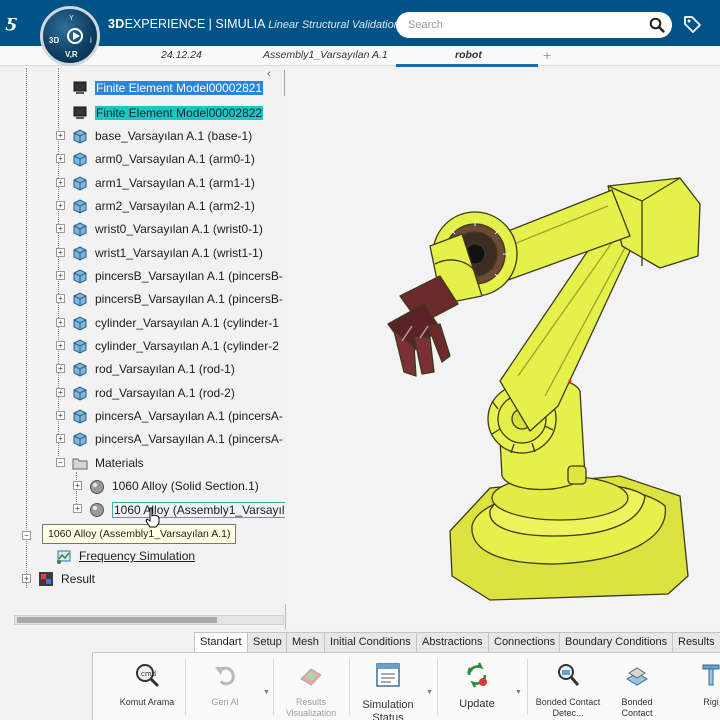 The height and width of the screenshot is (720, 720). I want to click on tree-item-label: rod_Varsayılan A.1 (rod-2), so click(165, 393).